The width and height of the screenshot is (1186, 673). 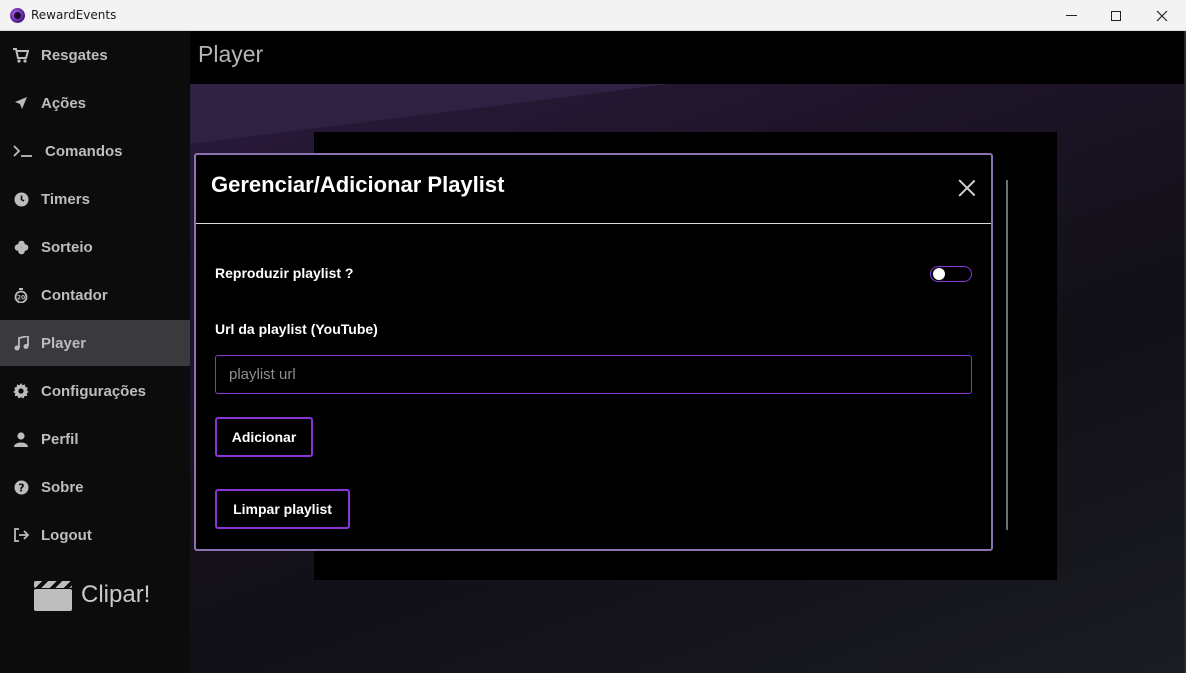 What do you see at coordinates (74, 55) in the screenshot?
I see `sidebar-item-label: Resgates` at bounding box center [74, 55].